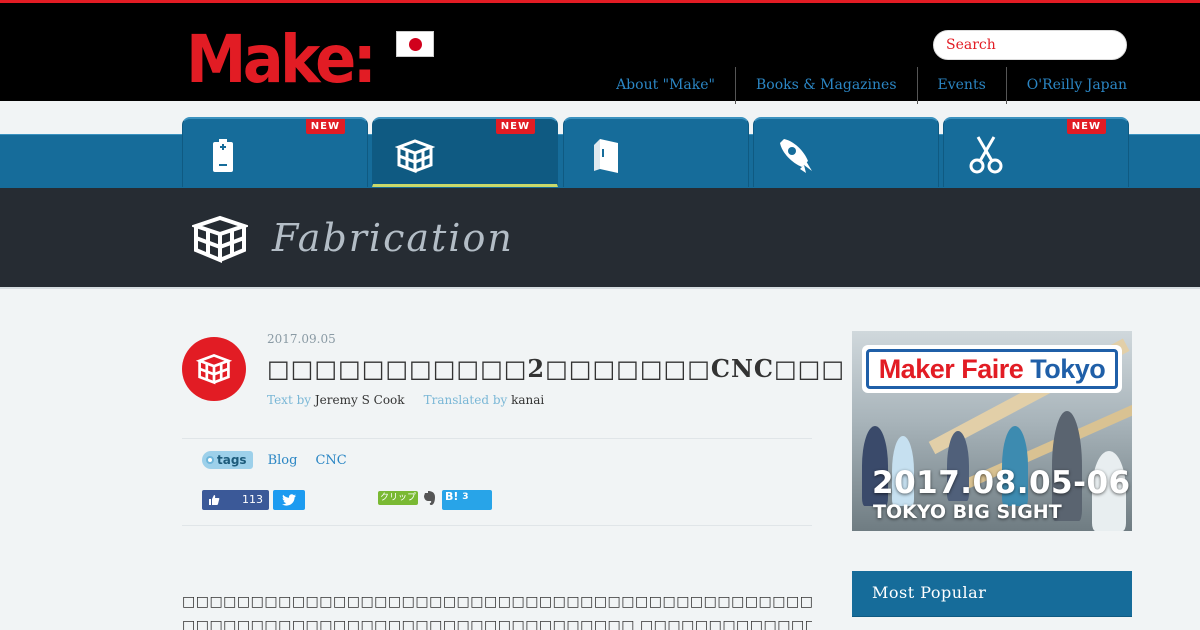 This screenshot has width=1200, height=630. Describe the element at coordinates (1001, 483) in the screenshot. I see `ad-event-date: 2017.08.05-06` at that location.